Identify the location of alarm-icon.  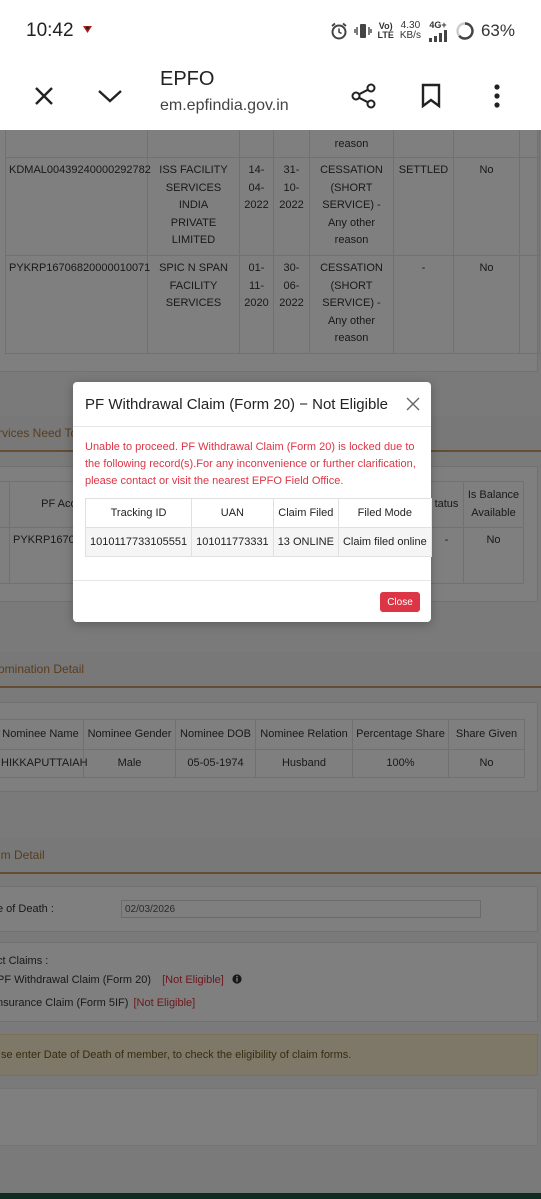
(338, 31).